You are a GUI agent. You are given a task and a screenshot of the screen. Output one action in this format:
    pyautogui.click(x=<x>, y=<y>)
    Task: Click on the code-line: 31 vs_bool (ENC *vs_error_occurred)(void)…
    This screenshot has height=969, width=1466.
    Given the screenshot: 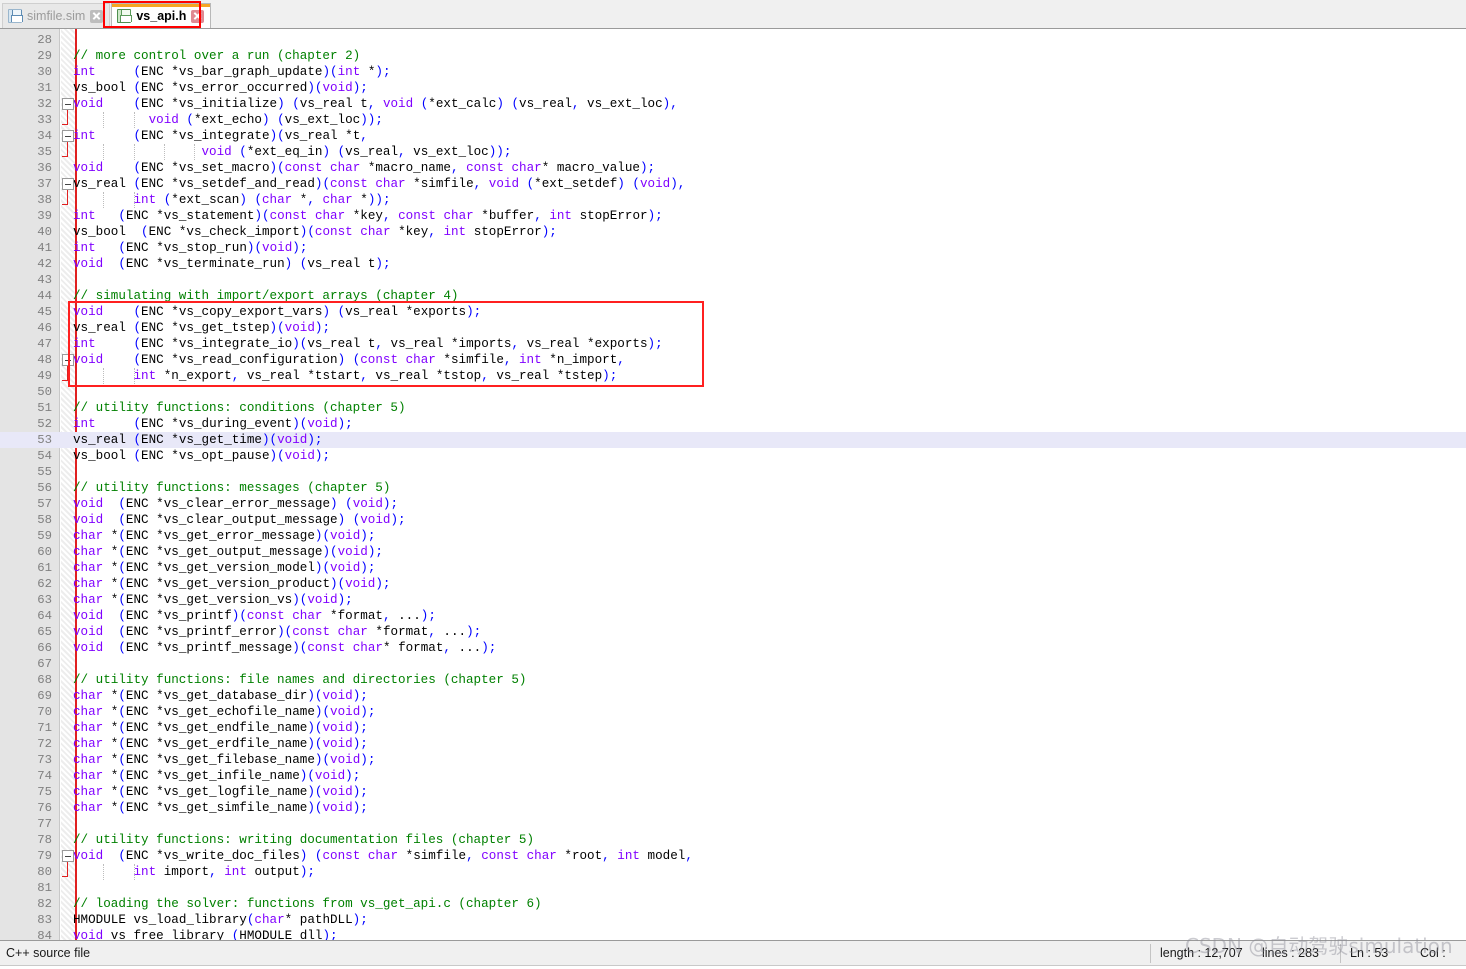 What is the action you would take?
    pyautogui.click(x=733, y=88)
    